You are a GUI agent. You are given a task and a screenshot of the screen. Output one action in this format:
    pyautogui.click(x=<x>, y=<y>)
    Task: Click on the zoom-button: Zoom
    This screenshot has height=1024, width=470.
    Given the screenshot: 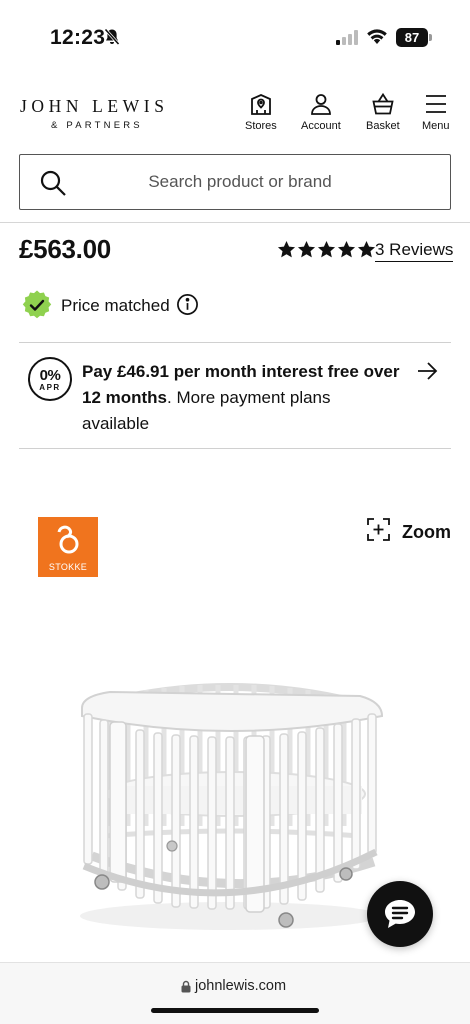 What is the action you would take?
    pyautogui.click(x=403, y=532)
    